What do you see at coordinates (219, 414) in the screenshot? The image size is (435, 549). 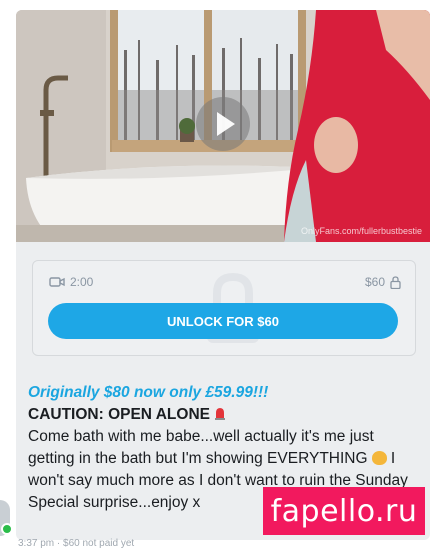 I see `siren-emoji-icon` at bounding box center [219, 414].